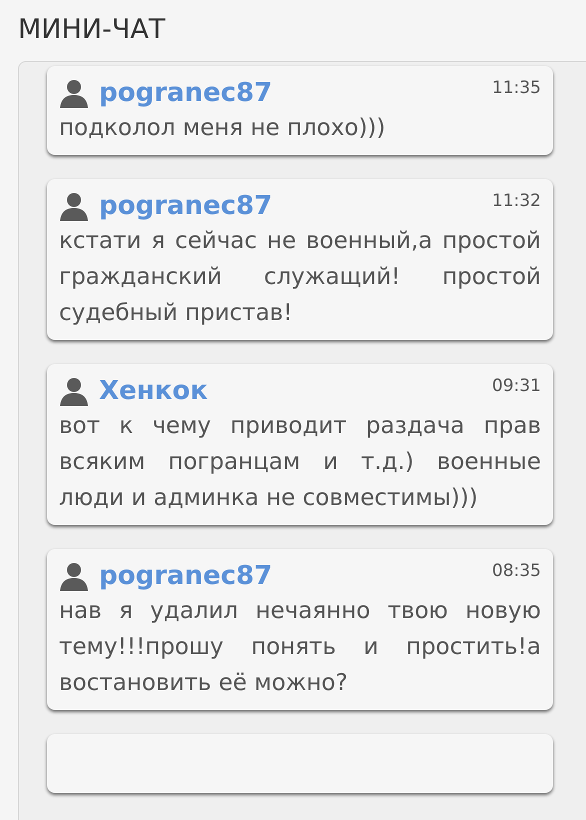  What do you see at coordinates (516, 570) in the screenshot?
I see `message-time: 08:35` at bounding box center [516, 570].